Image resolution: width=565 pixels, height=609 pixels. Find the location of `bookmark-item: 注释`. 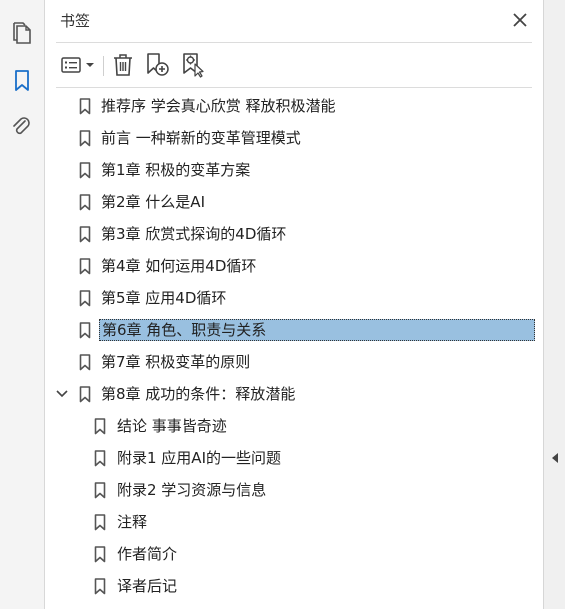

bookmark-item: 注释 is located at coordinates (294, 522).